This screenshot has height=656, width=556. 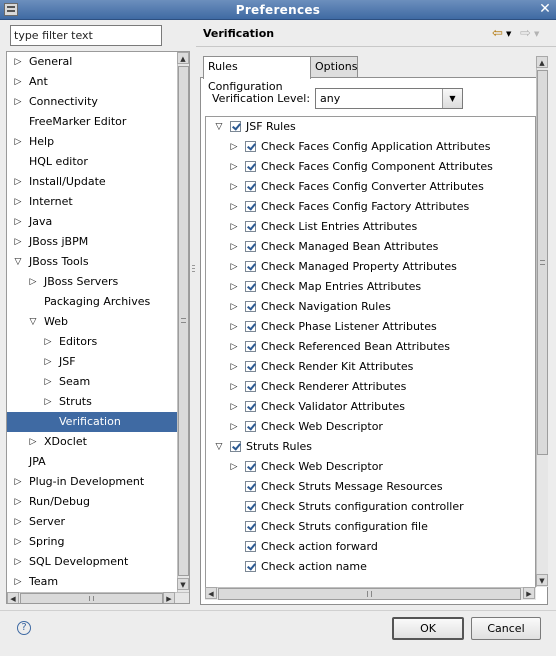 What do you see at coordinates (370, 567) in the screenshot?
I see `rule-row-check-action-name: Check action name` at bounding box center [370, 567].